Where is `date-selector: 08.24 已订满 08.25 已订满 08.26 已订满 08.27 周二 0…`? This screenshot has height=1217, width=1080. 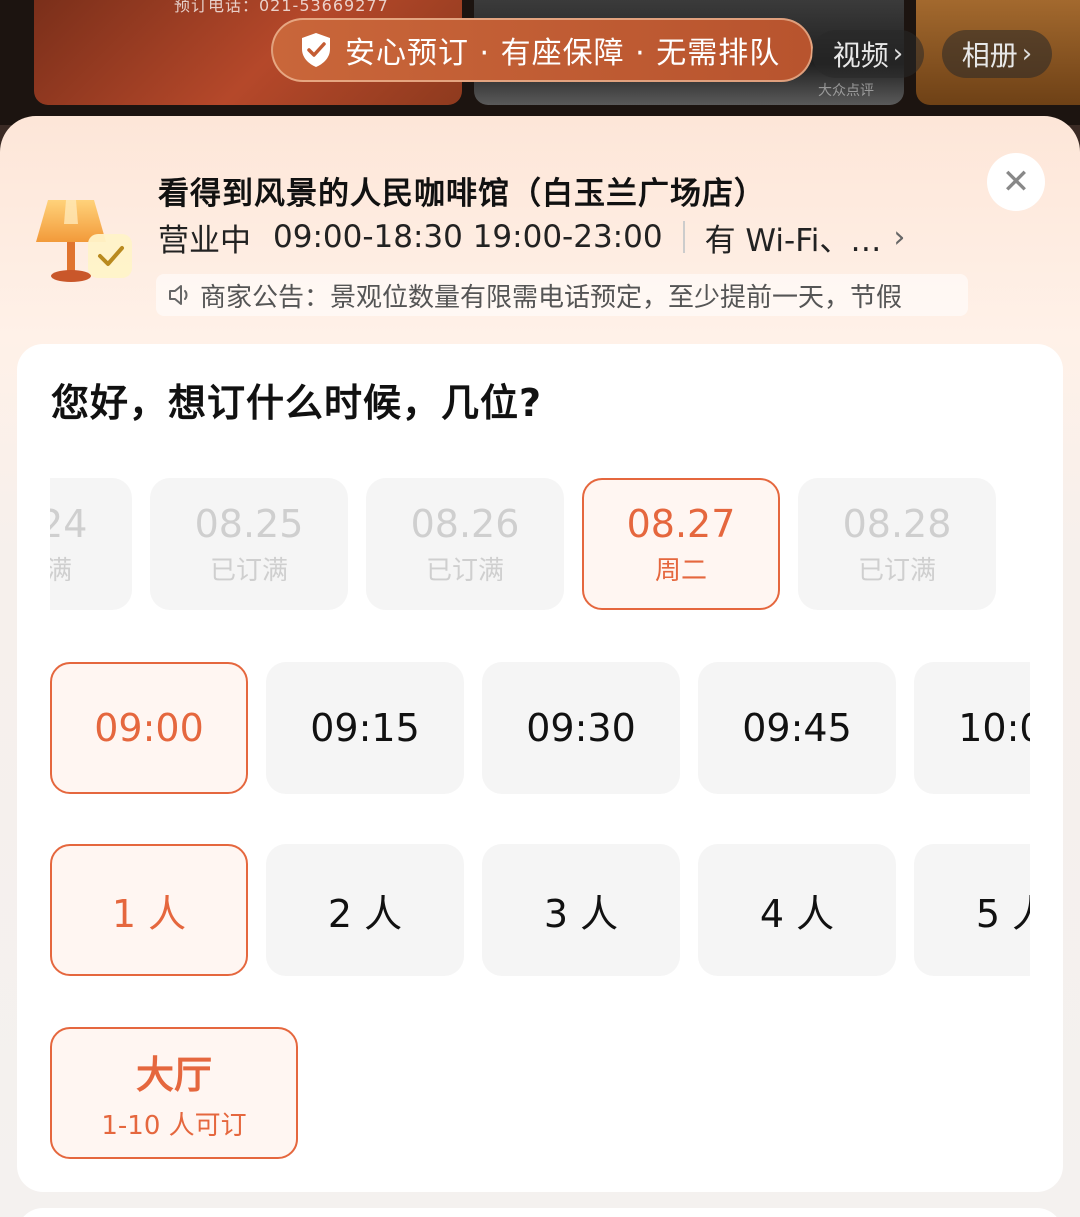 date-selector: 08.24 已订满 08.25 已订满 08.26 已订满 08.27 周二 0… is located at coordinates (540, 545).